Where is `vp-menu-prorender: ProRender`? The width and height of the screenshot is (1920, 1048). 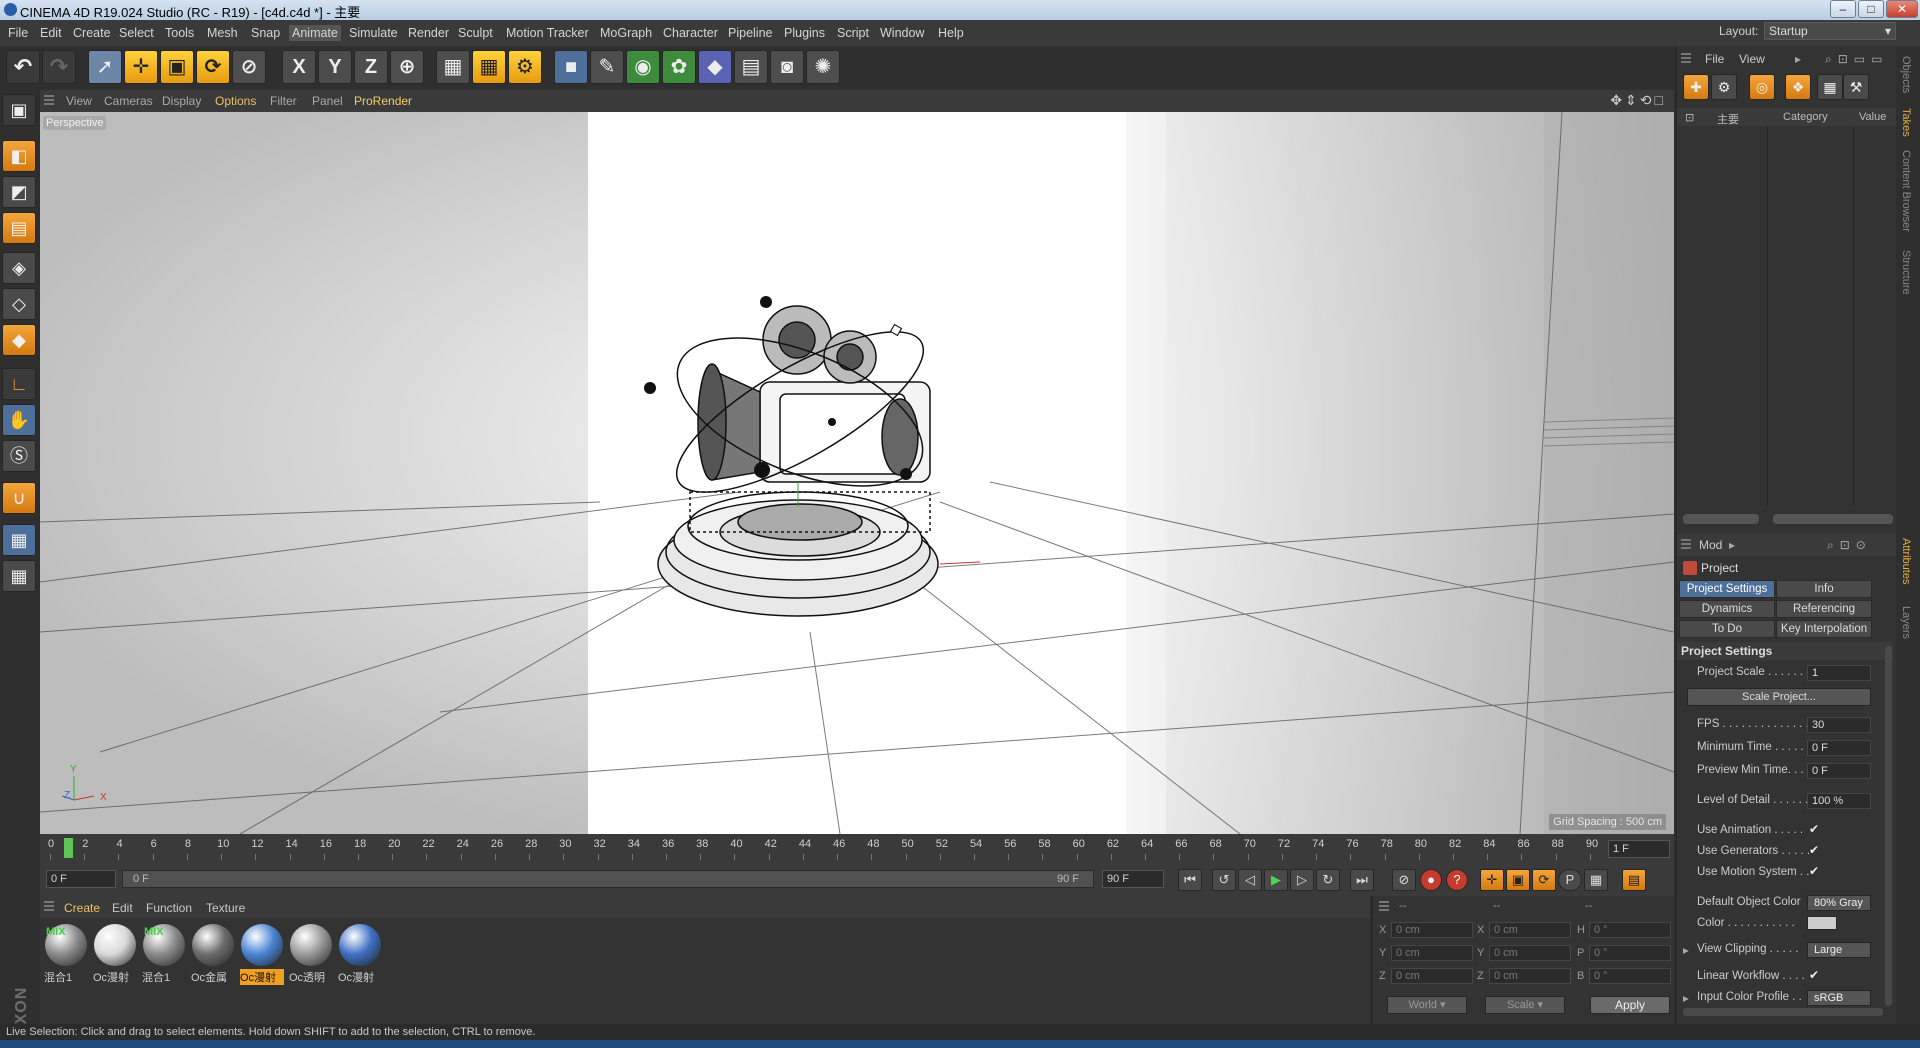
vp-menu-prorender: ProRender is located at coordinates (383, 101).